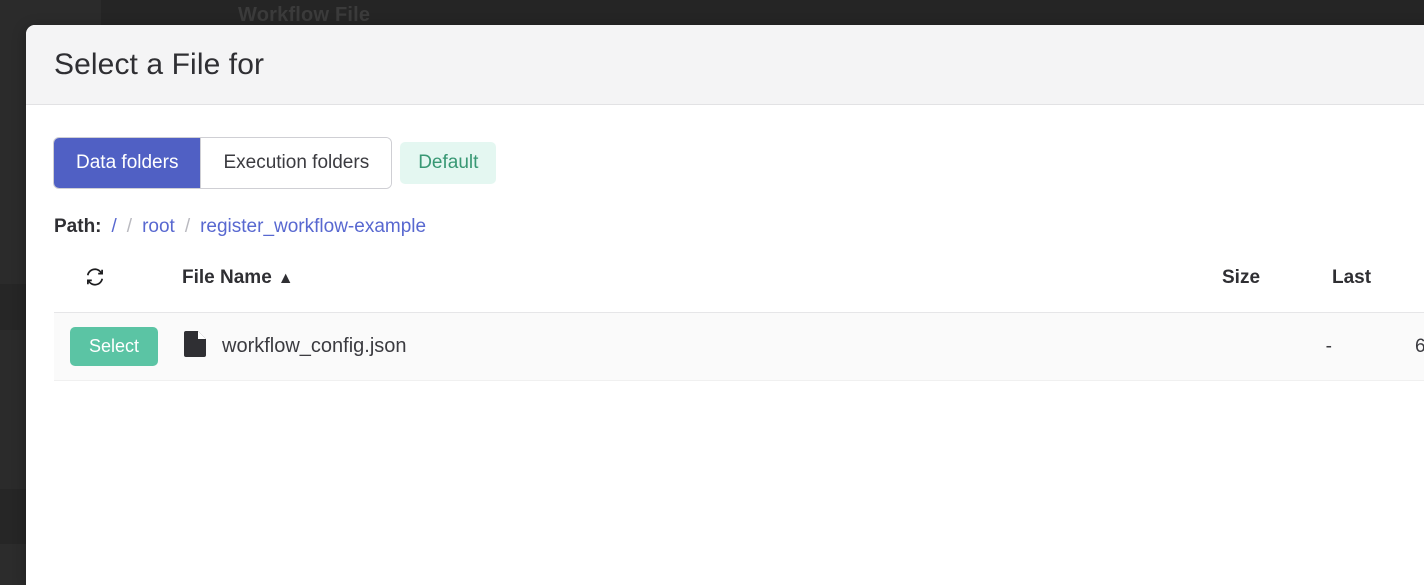  I want to click on file-document-icon, so click(195, 346).